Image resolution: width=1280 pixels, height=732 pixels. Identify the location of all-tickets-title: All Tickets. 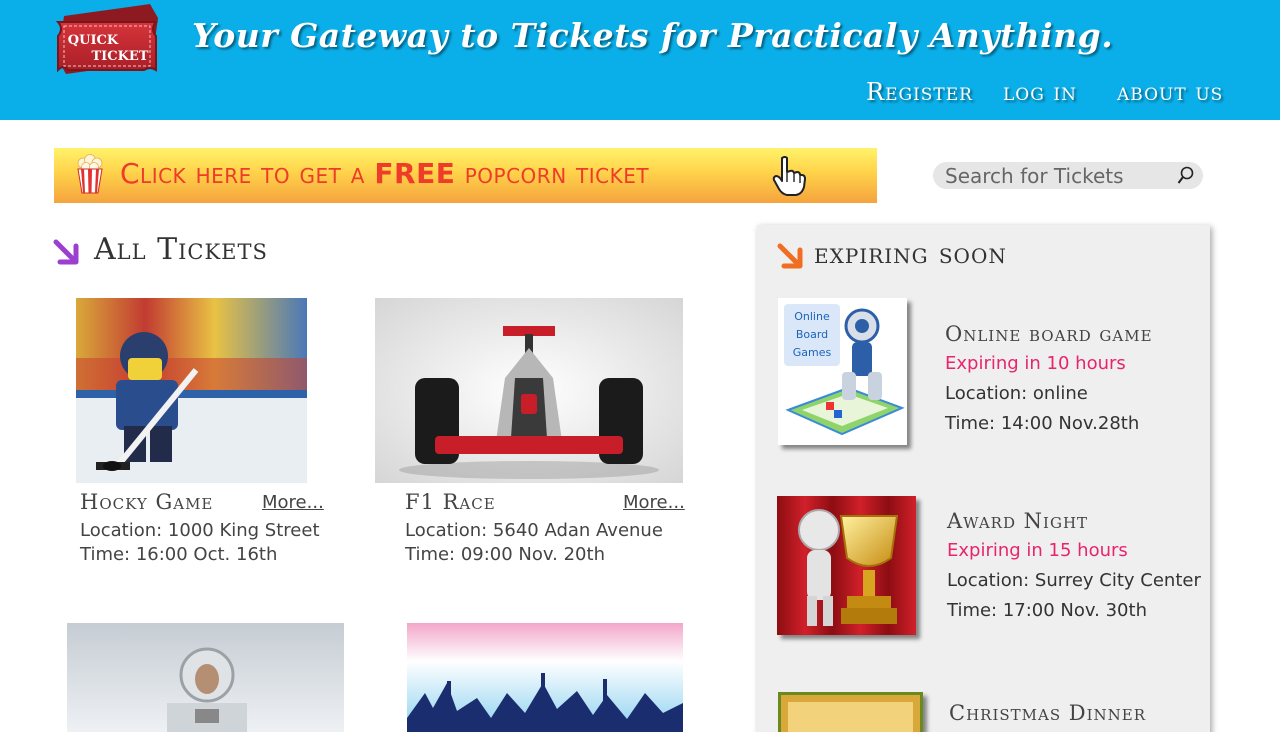
(181, 249).